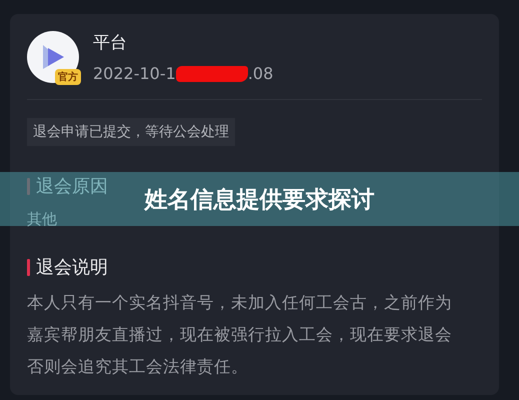 This screenshot has height=400, width=519. I want to click on official-badge: 官方, so click(68, 77).